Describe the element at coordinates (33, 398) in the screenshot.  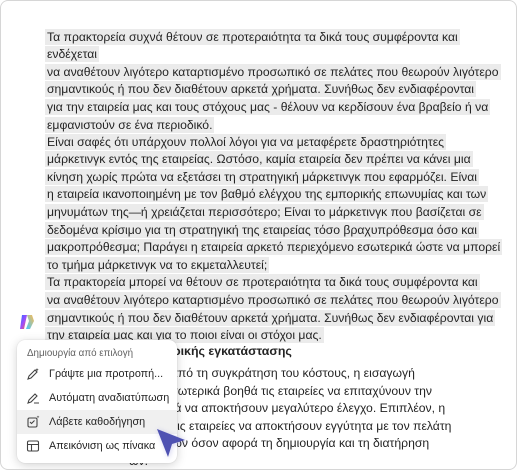
I see `rewrite-icon` at that location.